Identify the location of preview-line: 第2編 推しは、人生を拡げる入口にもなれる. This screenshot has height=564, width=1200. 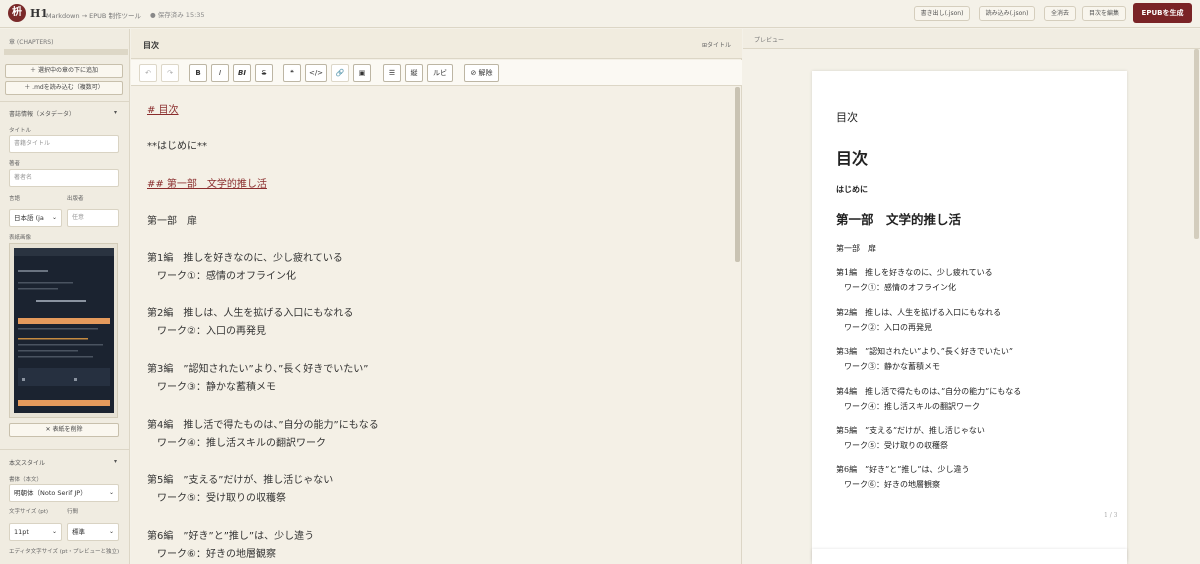
(919, 312).